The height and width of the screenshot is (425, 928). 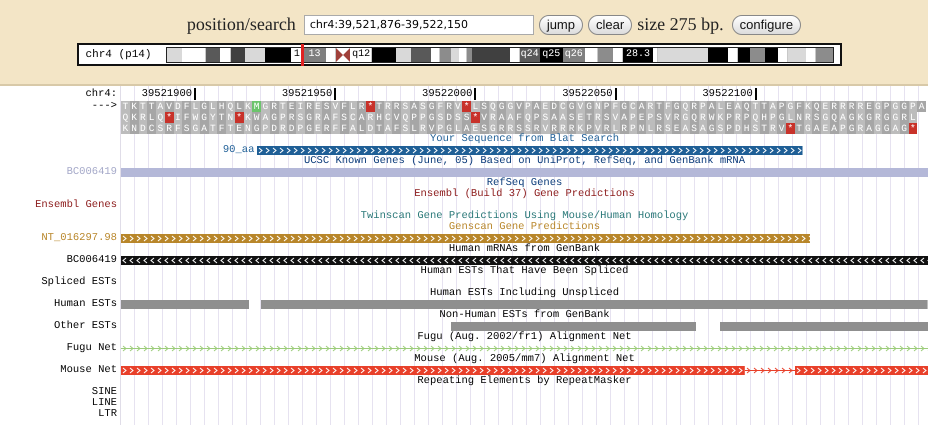 I want to click on size-label: size 275 bp., so click(x=680, y=24).